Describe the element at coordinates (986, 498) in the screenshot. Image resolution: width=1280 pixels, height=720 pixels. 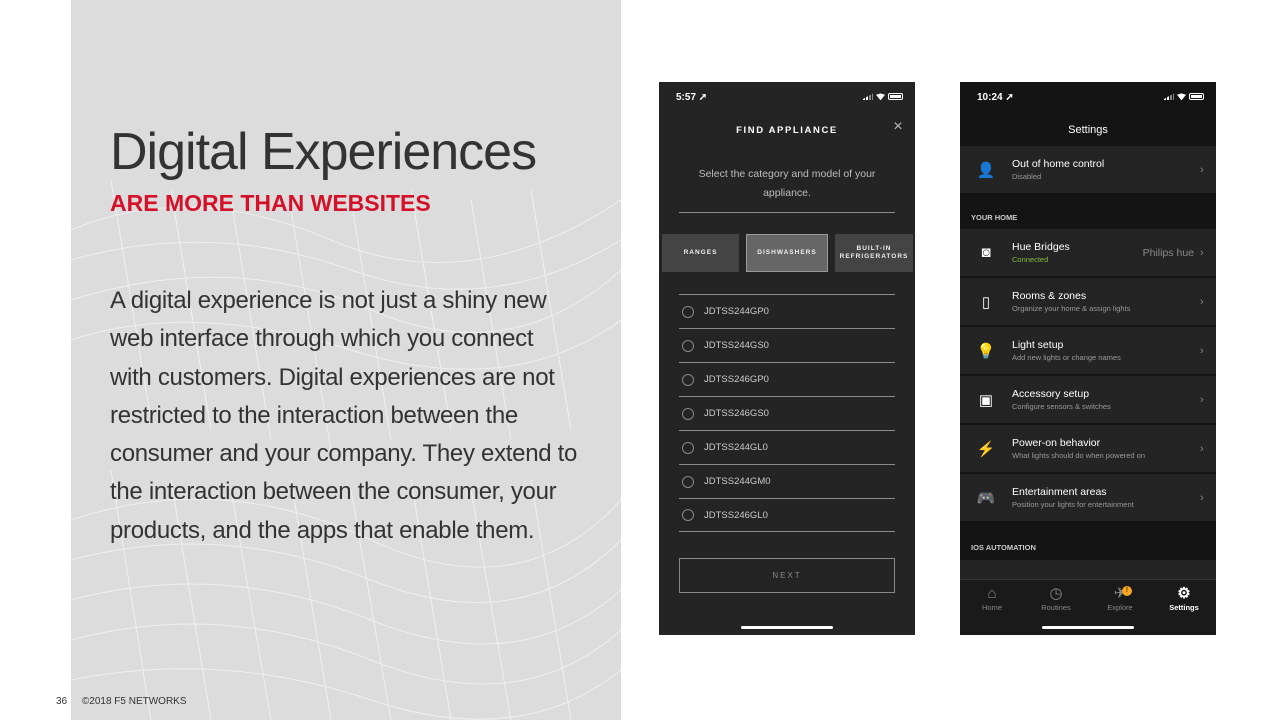
I see `gamepad-icon: 🎮` at that location.